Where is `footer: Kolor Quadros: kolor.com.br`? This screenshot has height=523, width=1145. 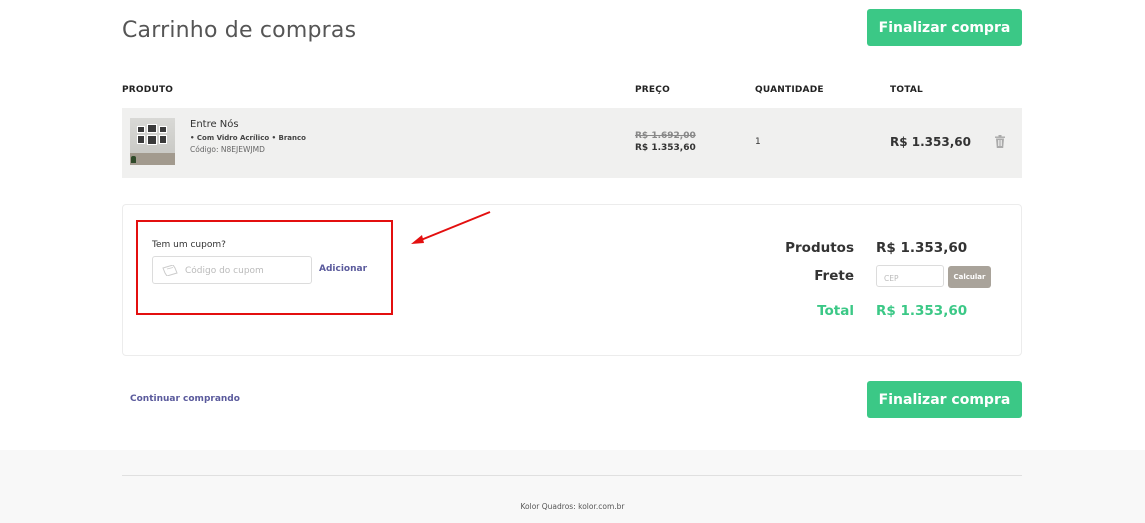 footer: Kolor Quadros: kolor.com.br is located at coordinates (572, 486).